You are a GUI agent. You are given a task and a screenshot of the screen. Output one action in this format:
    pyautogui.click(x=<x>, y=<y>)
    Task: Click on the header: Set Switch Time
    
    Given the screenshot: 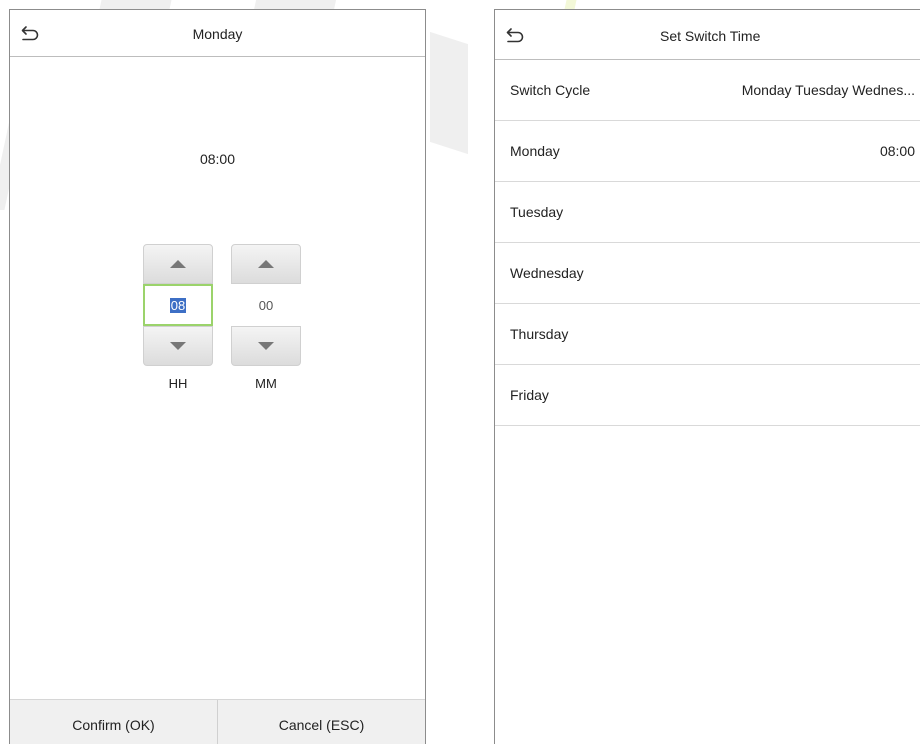 What is the action you would take?
    pyautogui.click(x=707, y=35)
    